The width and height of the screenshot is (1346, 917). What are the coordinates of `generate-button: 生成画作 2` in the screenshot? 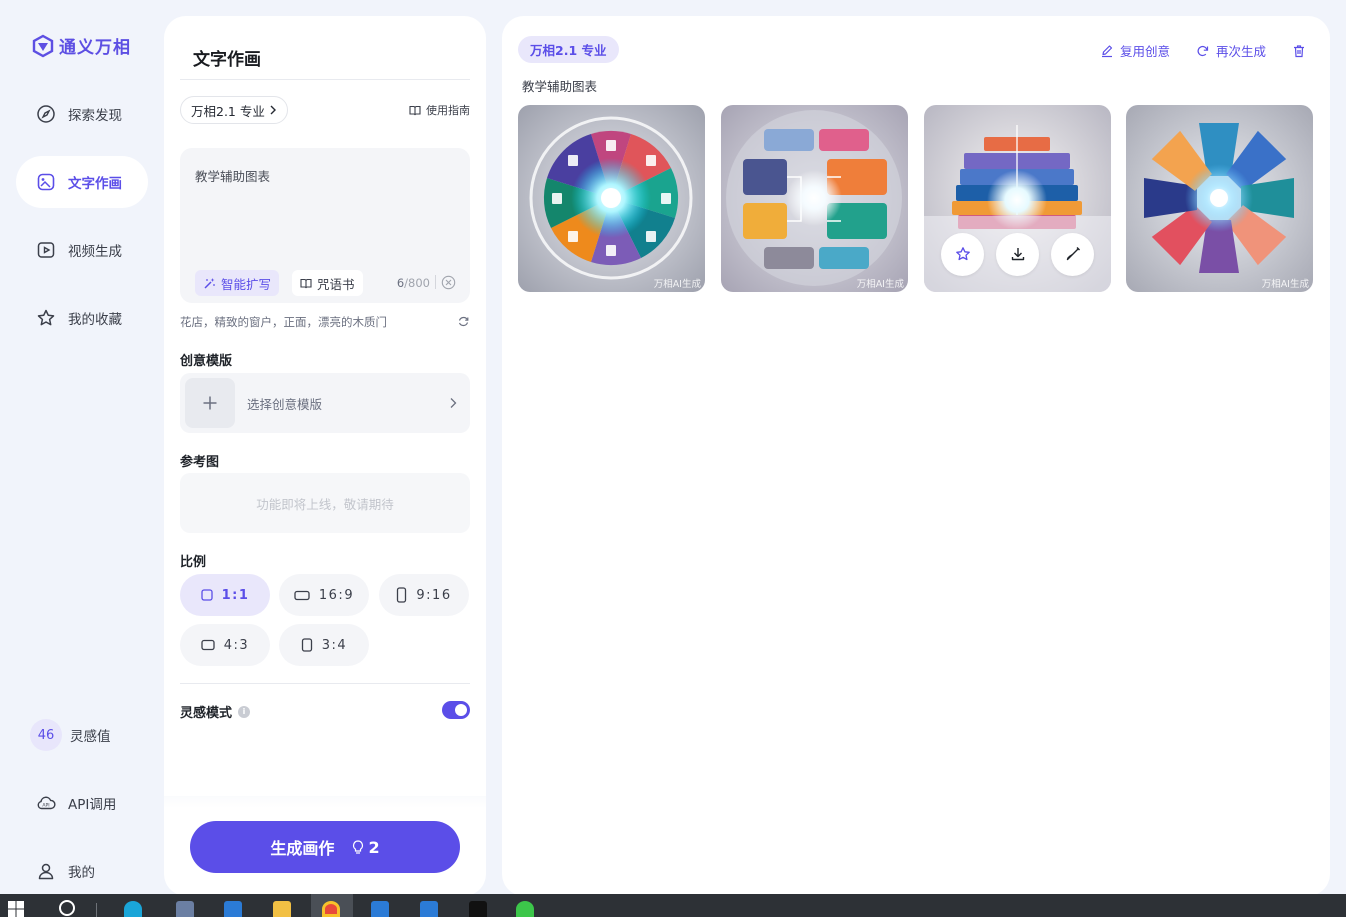 It's located at (325, 847).